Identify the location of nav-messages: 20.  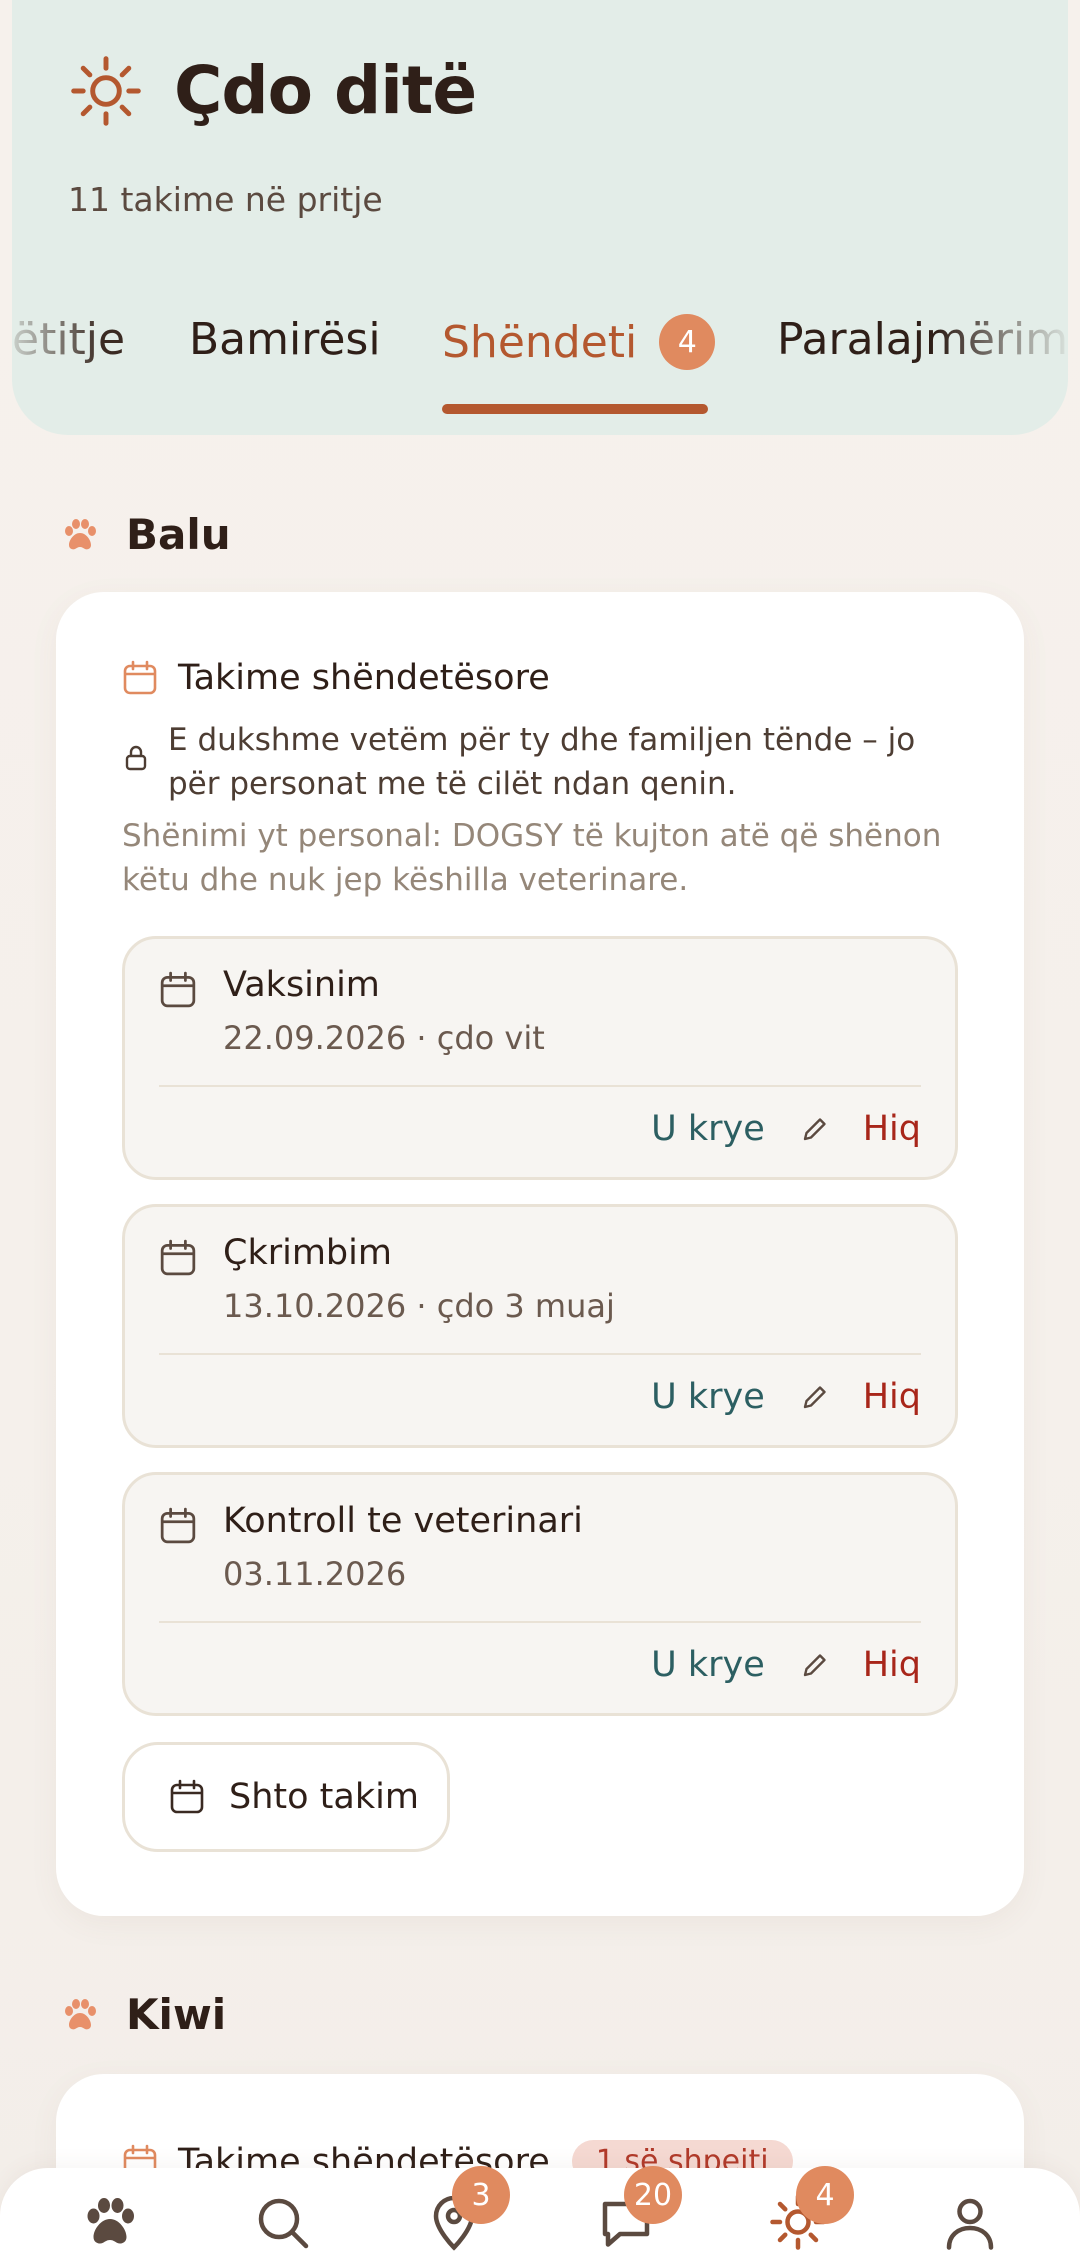
(639, 2209).